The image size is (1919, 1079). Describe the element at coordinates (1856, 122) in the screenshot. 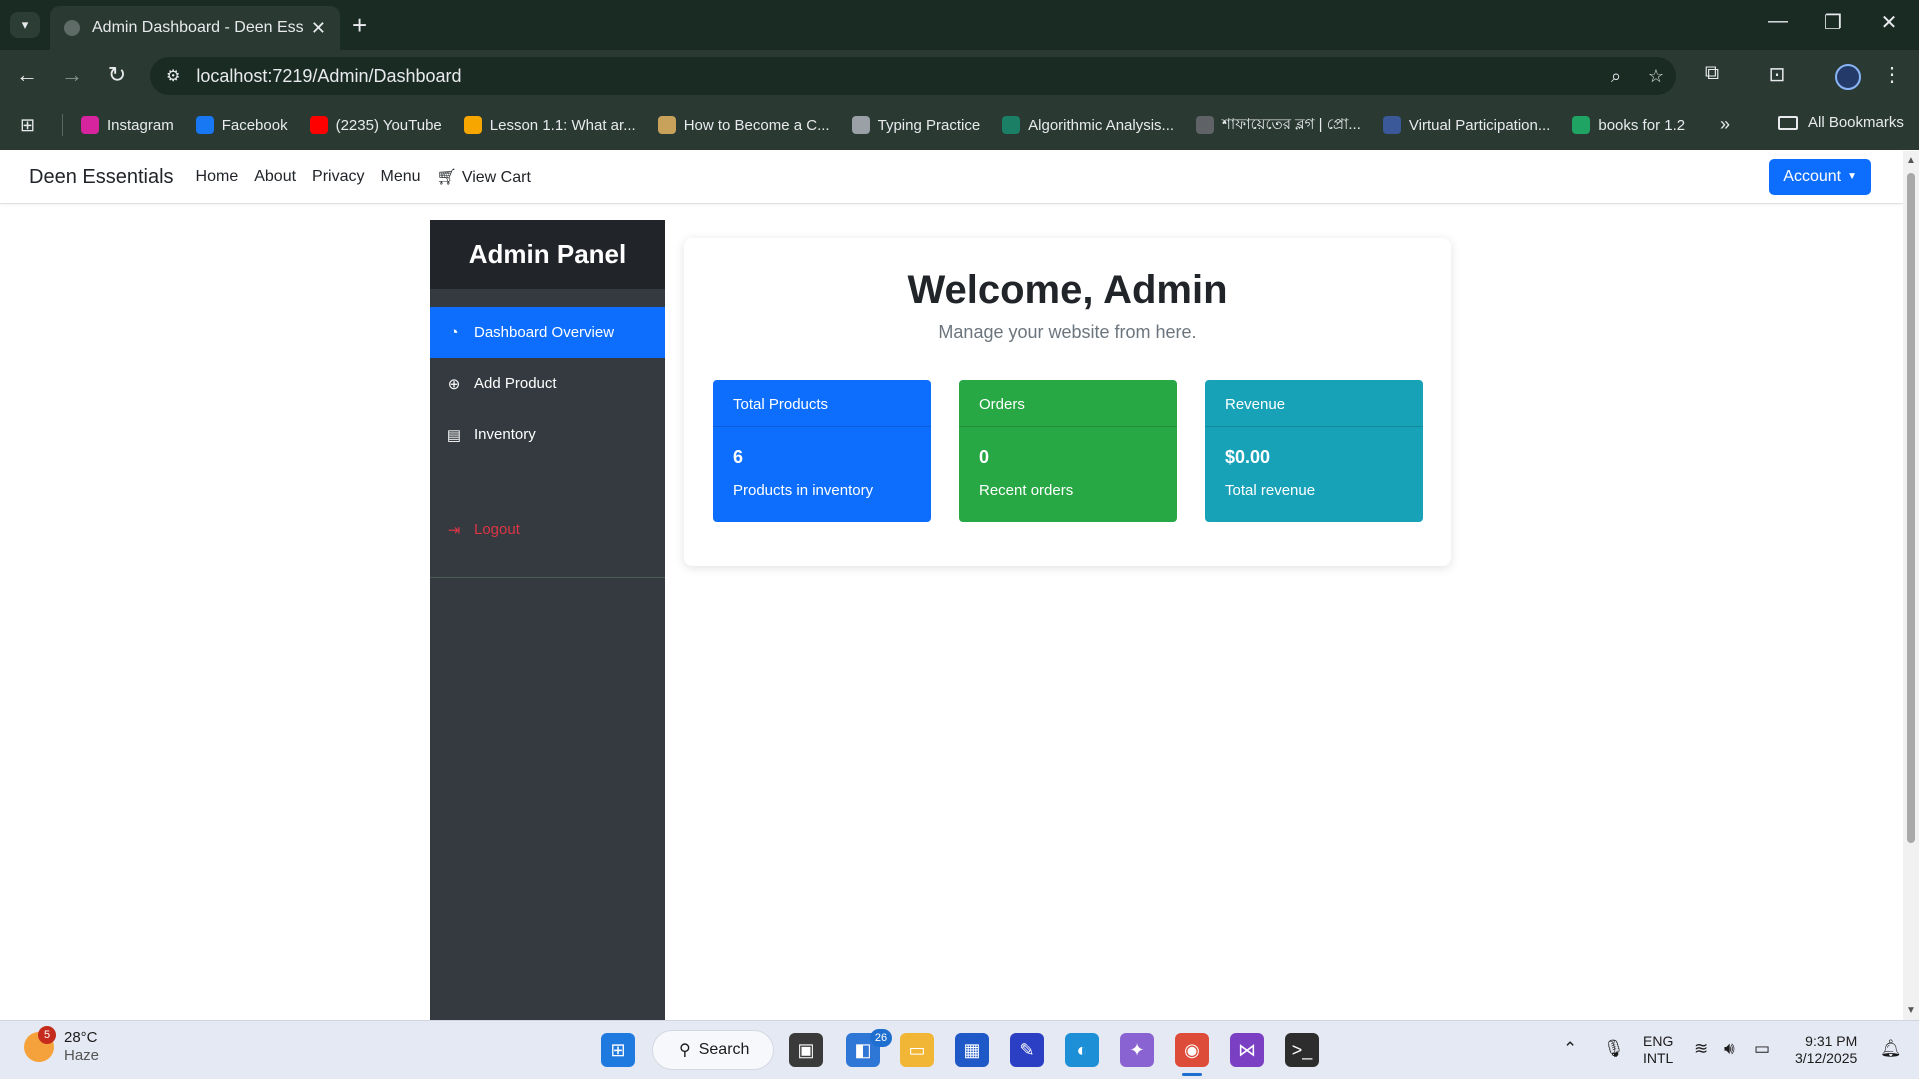

I see `all-bookmarks-label: All Bookmarks` at that location.